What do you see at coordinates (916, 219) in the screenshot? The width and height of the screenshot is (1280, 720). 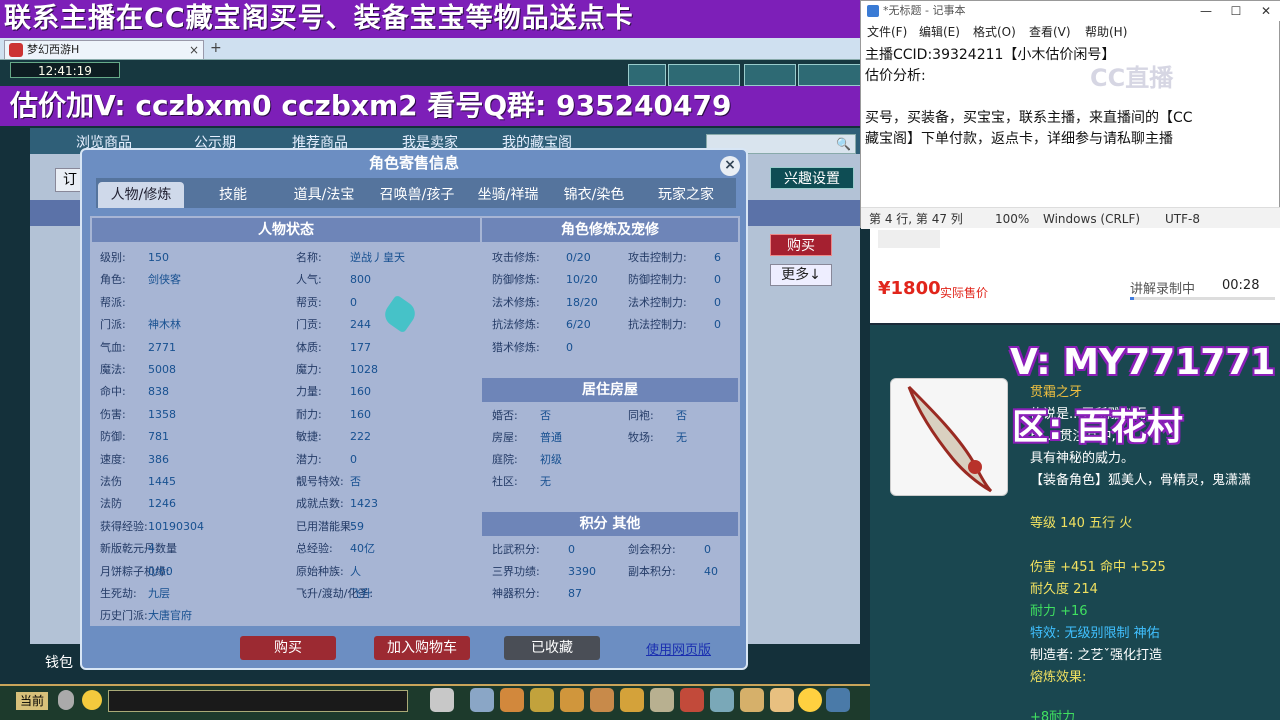 I see `cursor-position: 第 4 行, 第 47 列` at bounding box center [916, 219].